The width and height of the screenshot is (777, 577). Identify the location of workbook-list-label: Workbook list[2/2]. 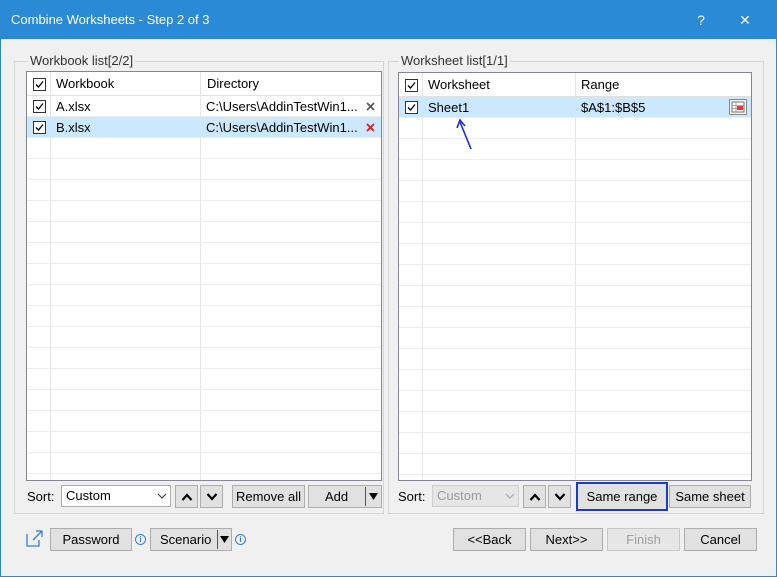
(82, 60).